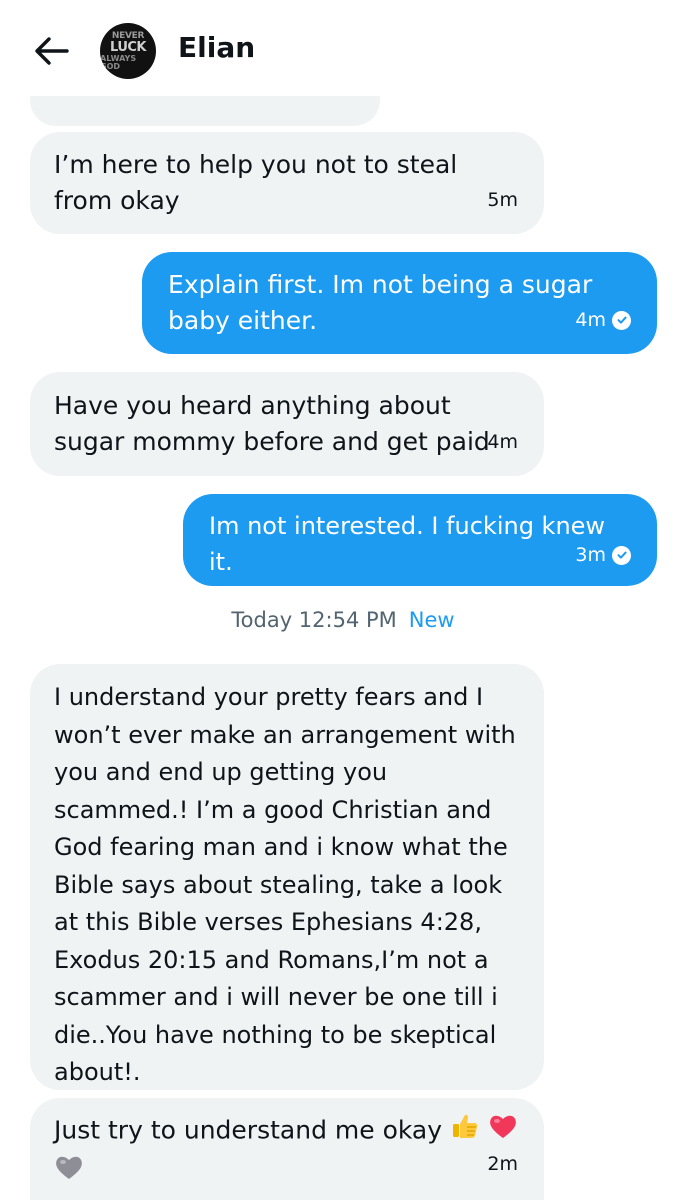 This screenshot has width=686, height=1200. Describe the element at coordinates (590, 555) in the screenshot. I see `message-time: 3m` at that location.